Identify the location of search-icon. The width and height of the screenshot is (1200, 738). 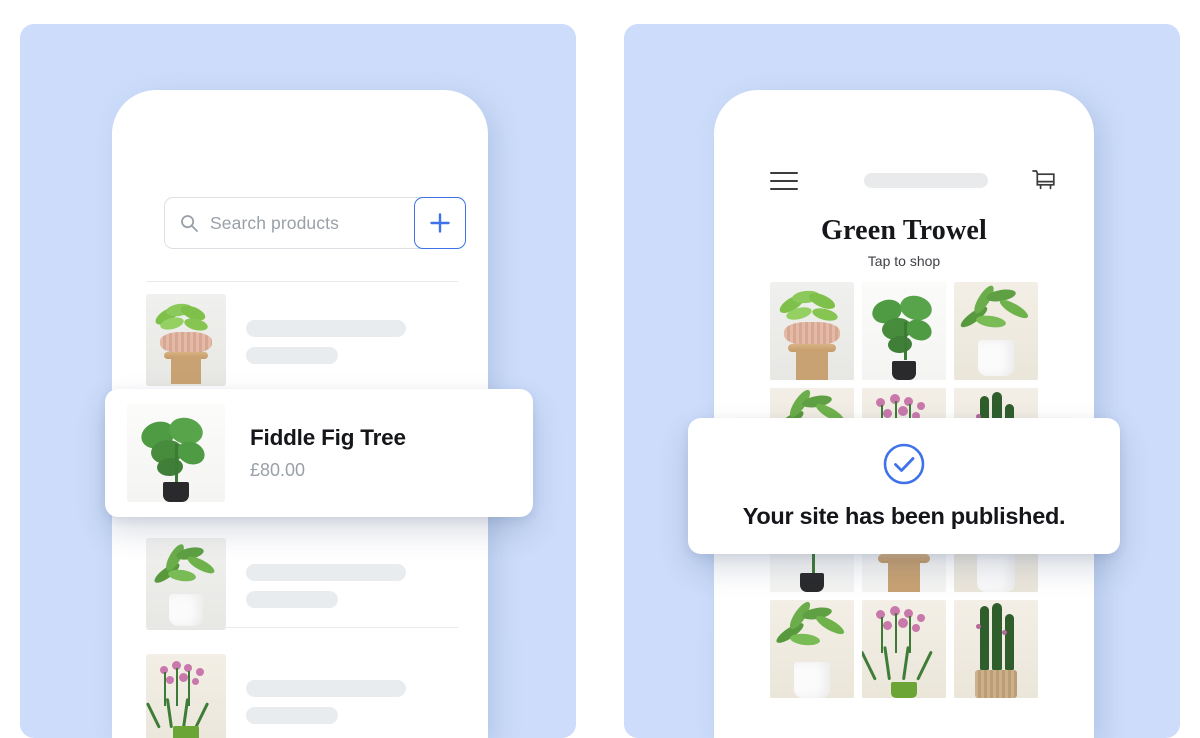
(189, 223).